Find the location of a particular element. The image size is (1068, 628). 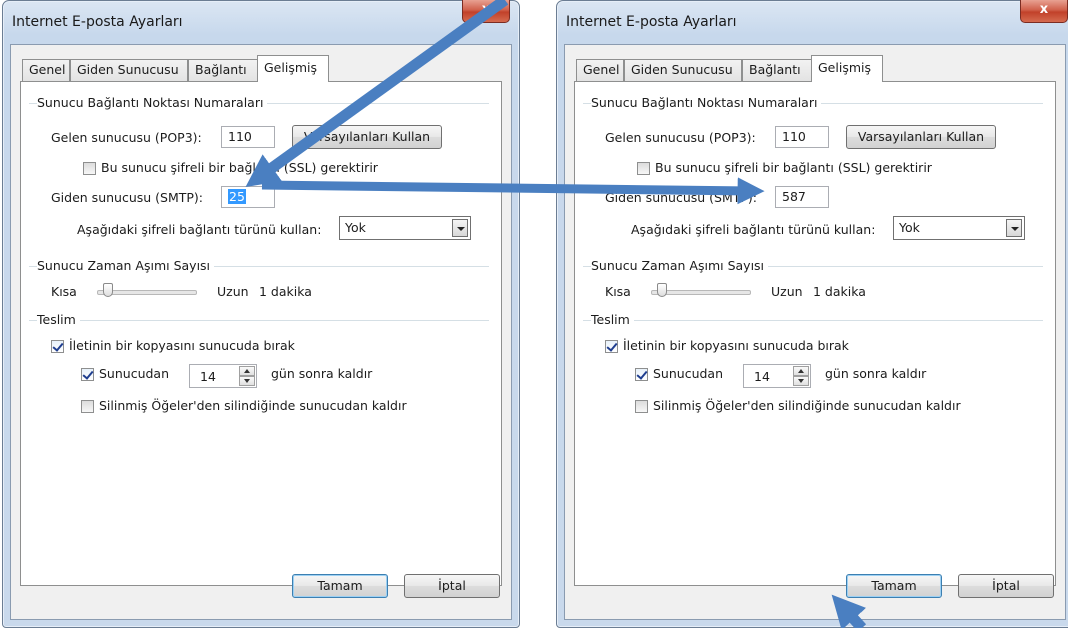

annotation-arrow-to-smtp-right is located at coordinates (513, 191).